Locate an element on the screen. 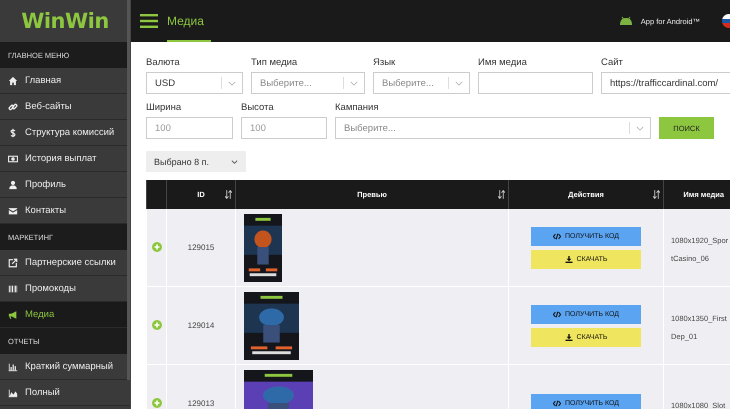 The width and height of the screenshot is (730, 409). mail-icon is located at coordinates (13, 211).